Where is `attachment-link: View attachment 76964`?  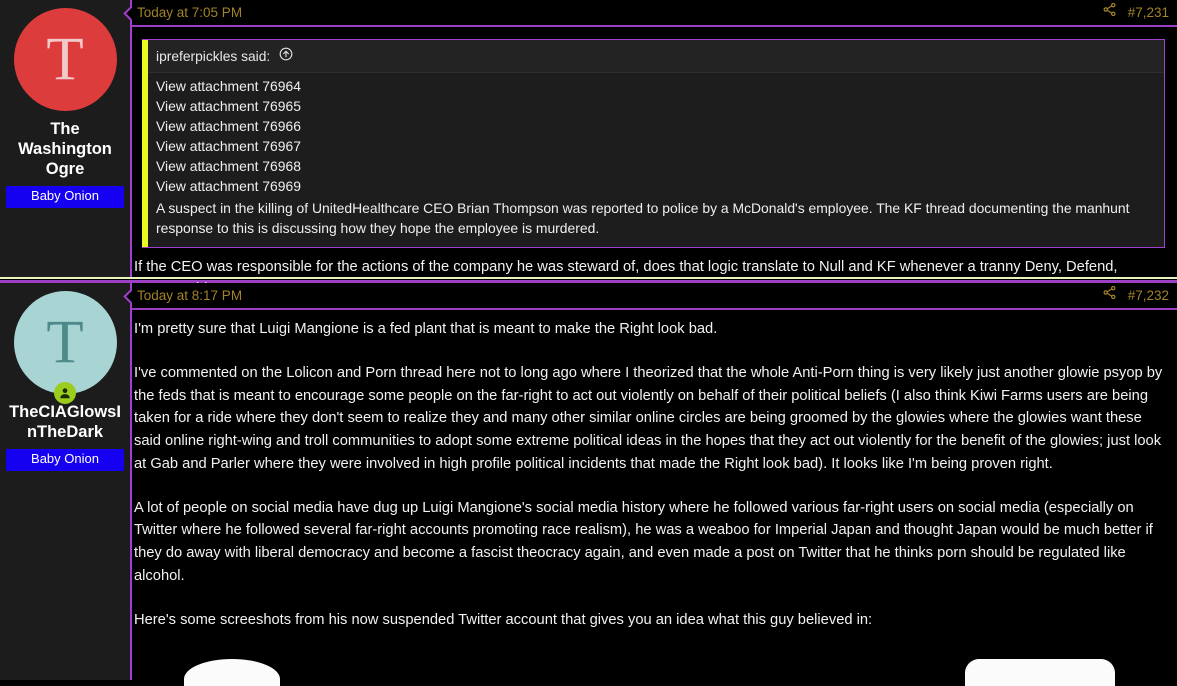
attachment-link: View attachment 76964 is located at coordinates (656, 86).